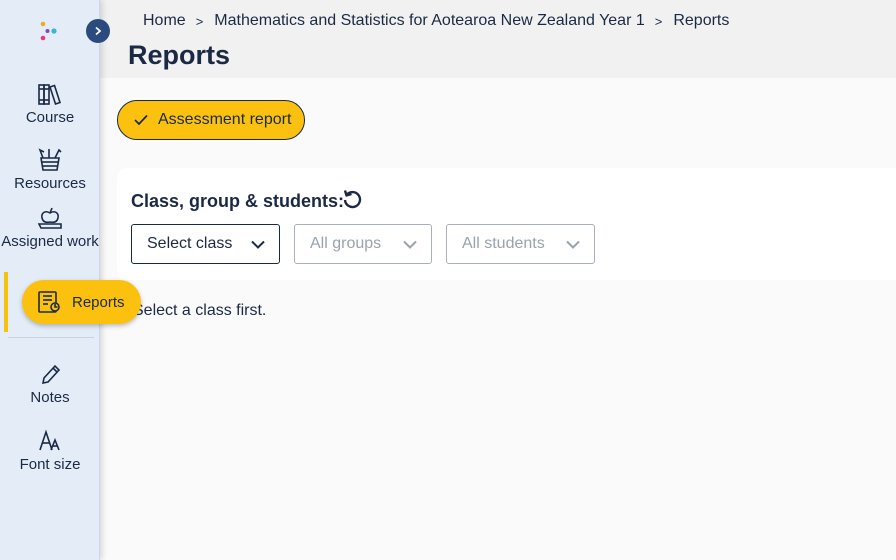 The height and width of the screenshot is (560, 896). I want to click on all-groups-dropdown: All groups, so click(363, 244).